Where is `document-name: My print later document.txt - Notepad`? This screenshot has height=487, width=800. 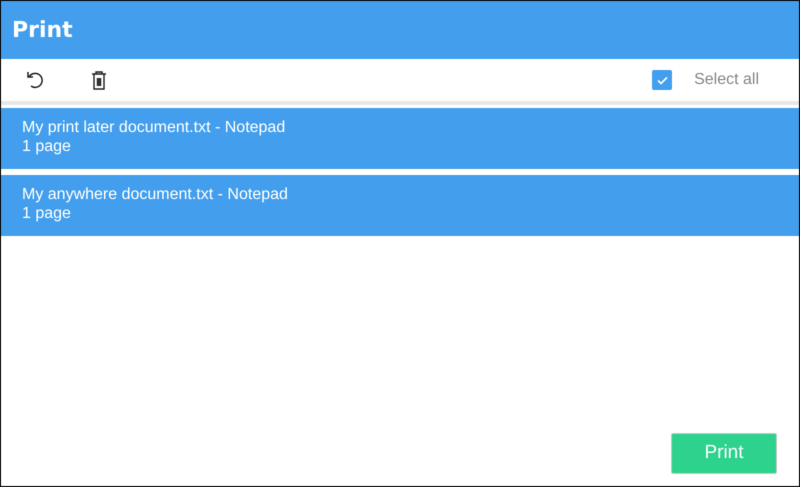
document-name: My print later document.txt - Notepad is located at coordinates (154, 127).